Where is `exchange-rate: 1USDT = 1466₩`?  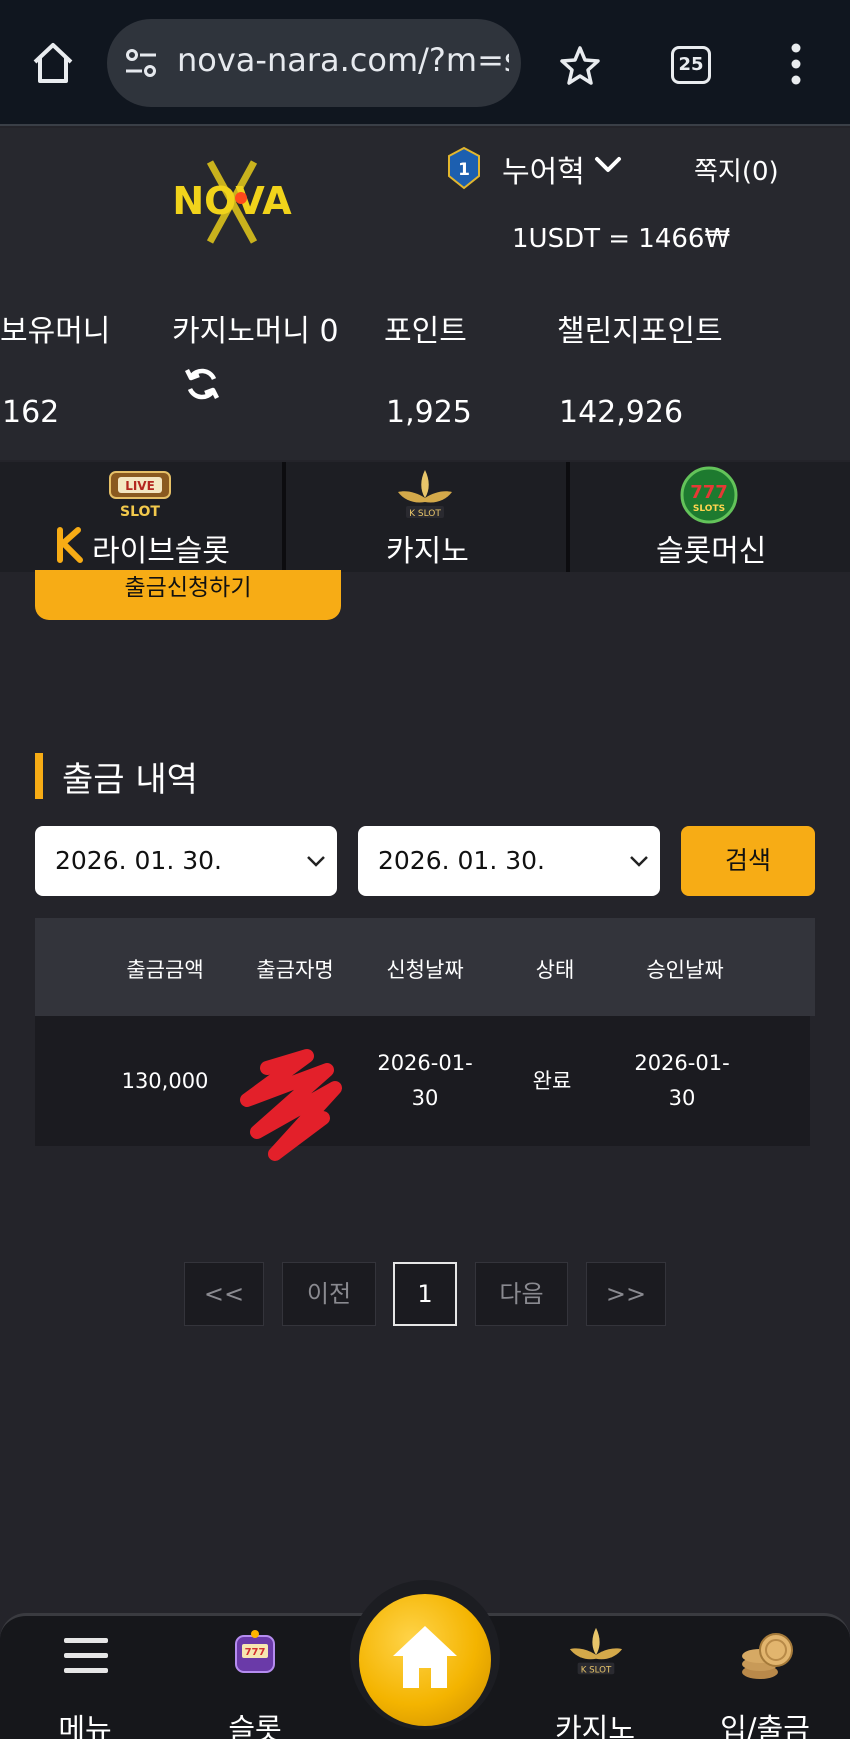 exchange-rate: 1USDT = 1466₩ is located at coordinates (621, 239).